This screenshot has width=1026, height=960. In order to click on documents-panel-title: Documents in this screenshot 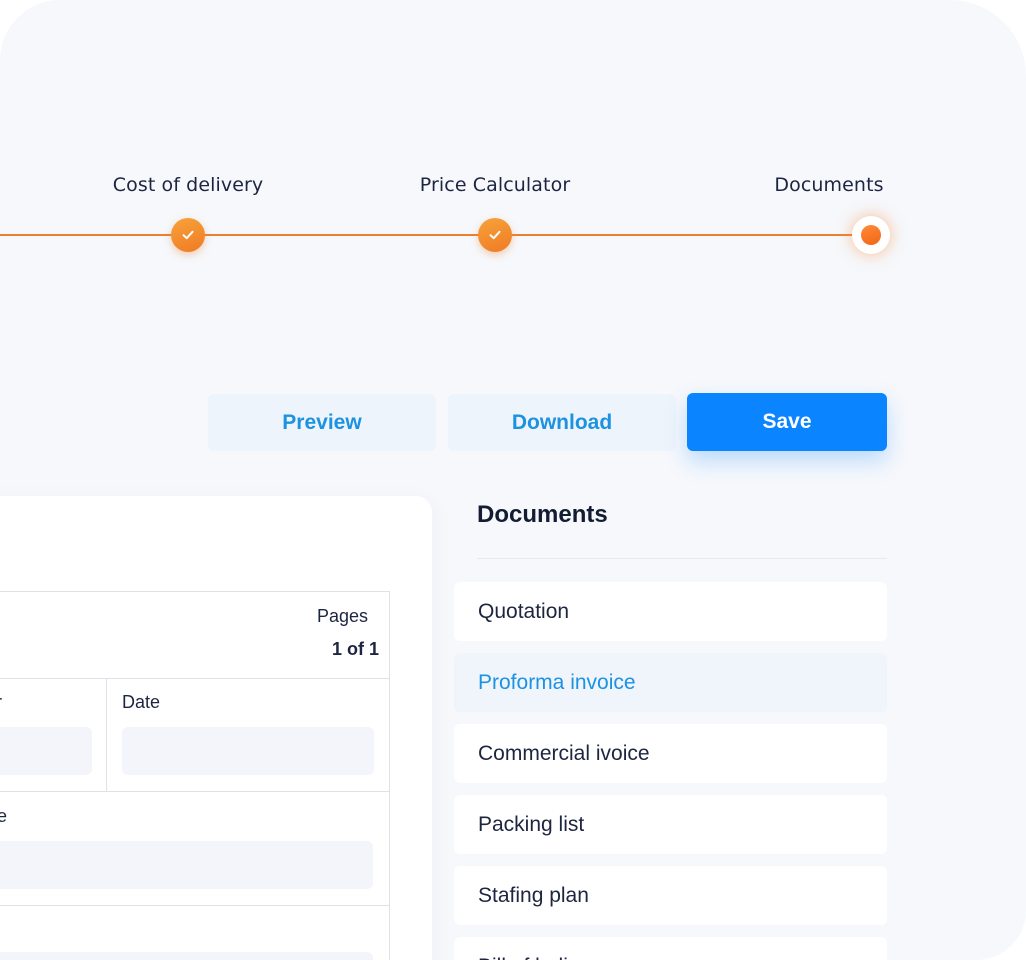, I will do `click(542, 514)`.